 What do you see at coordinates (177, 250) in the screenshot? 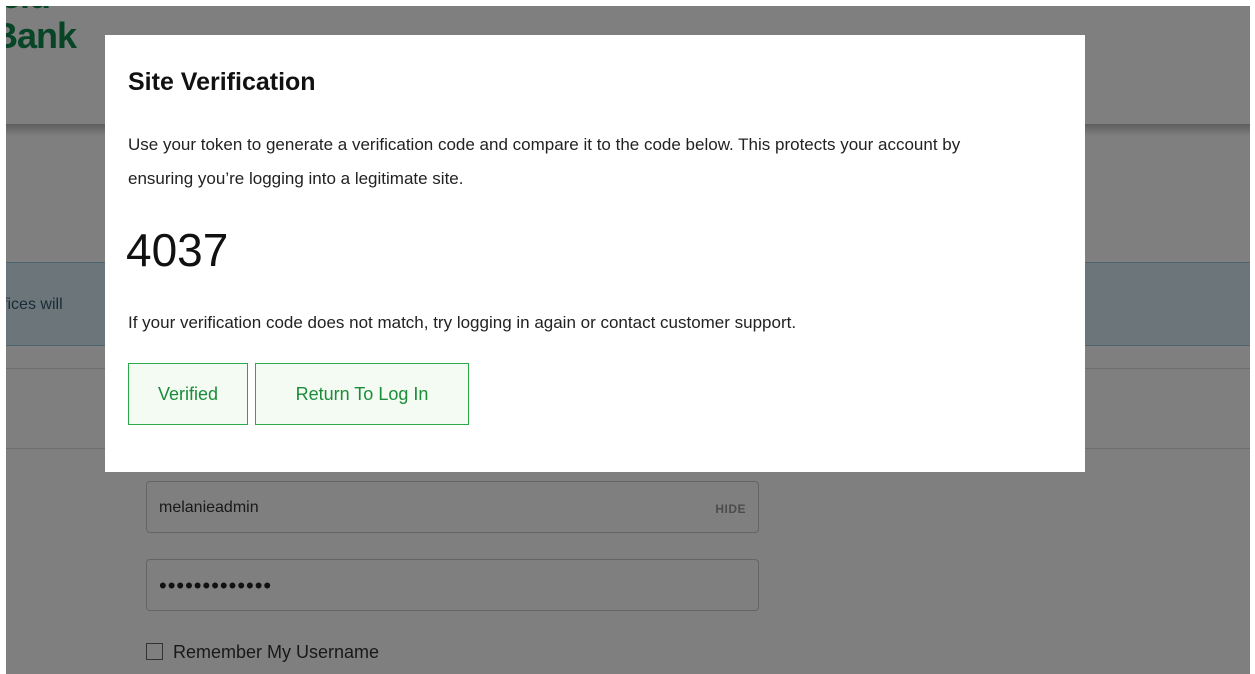
I see `verification-code: 4037` at bounding box center [177, 250].